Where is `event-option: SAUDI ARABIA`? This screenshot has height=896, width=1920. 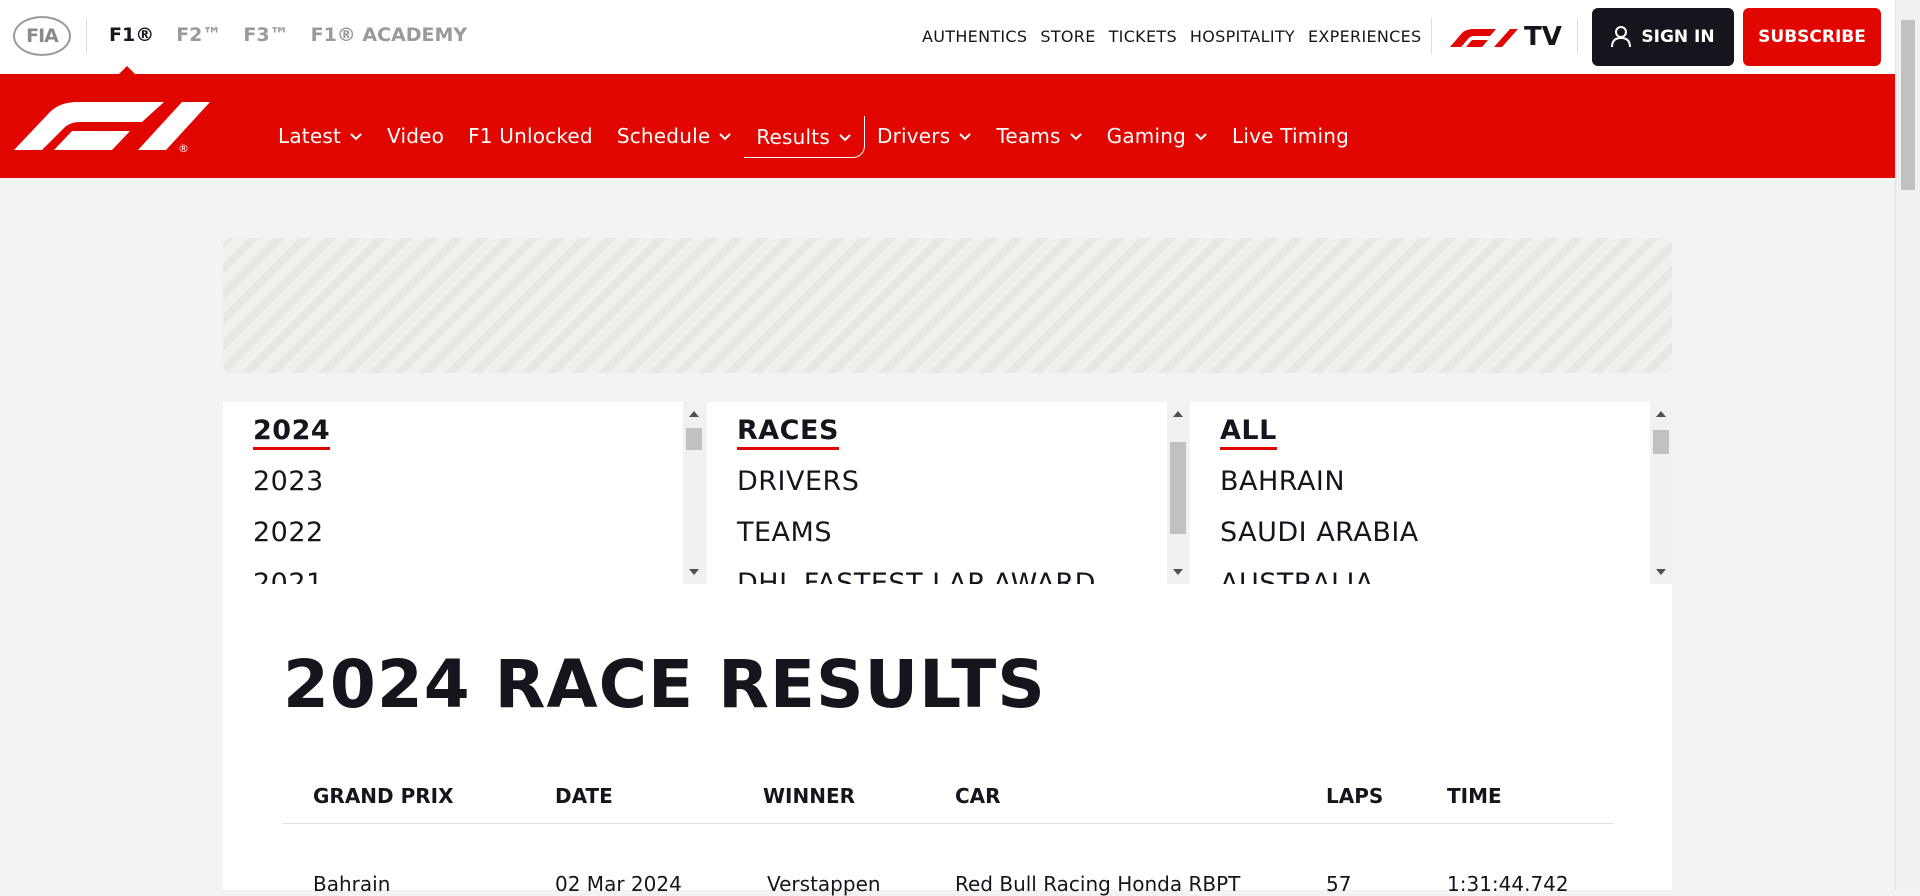
event-option: SAUDI ARABIA is located at coordinates (1446, 537).